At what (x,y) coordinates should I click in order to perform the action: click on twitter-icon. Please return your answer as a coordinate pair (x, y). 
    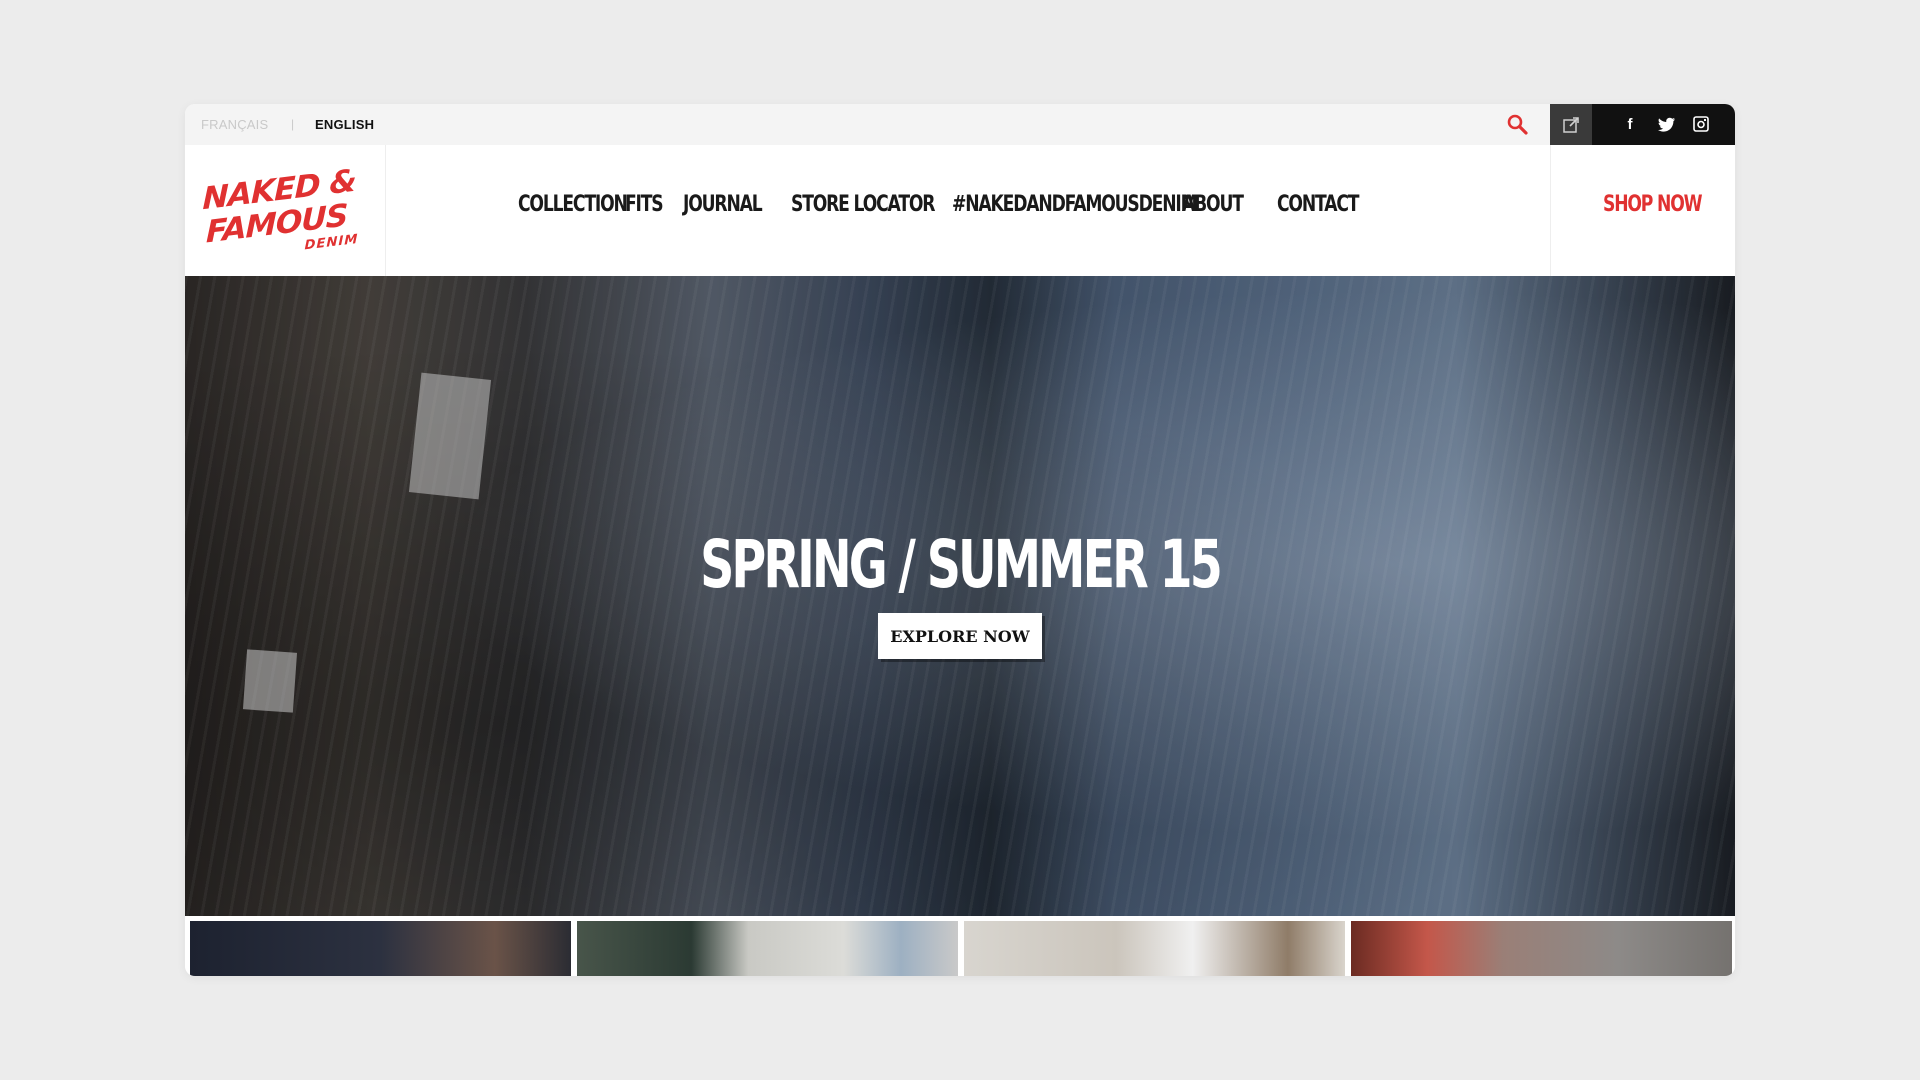
    Looking at the image, I should click on (1667, 124).